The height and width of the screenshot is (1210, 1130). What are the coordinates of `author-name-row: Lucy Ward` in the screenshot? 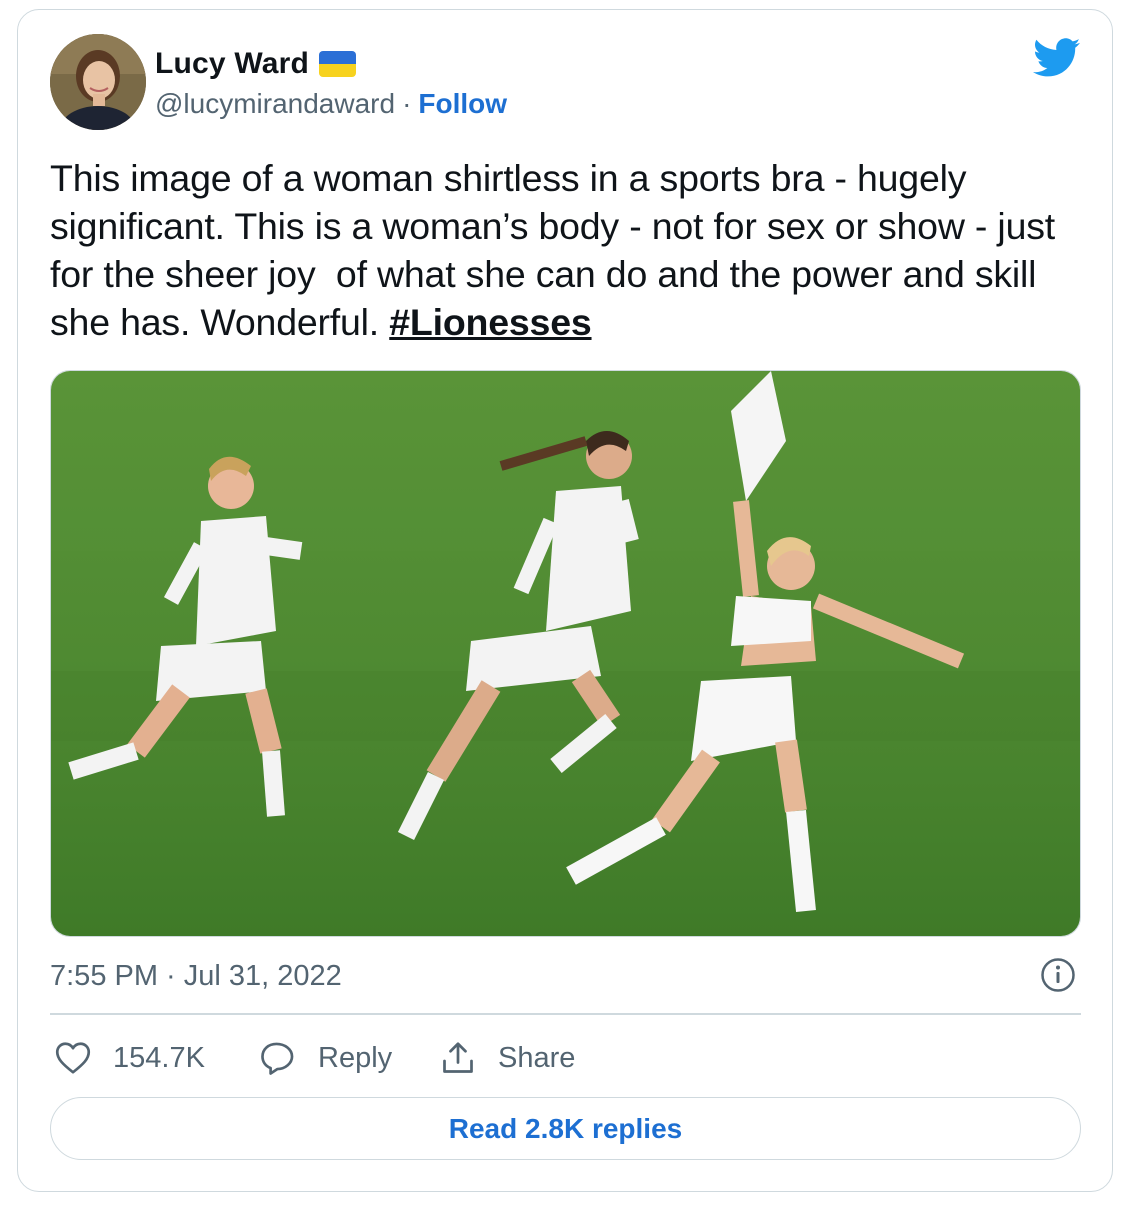 It's located at (256, 64).